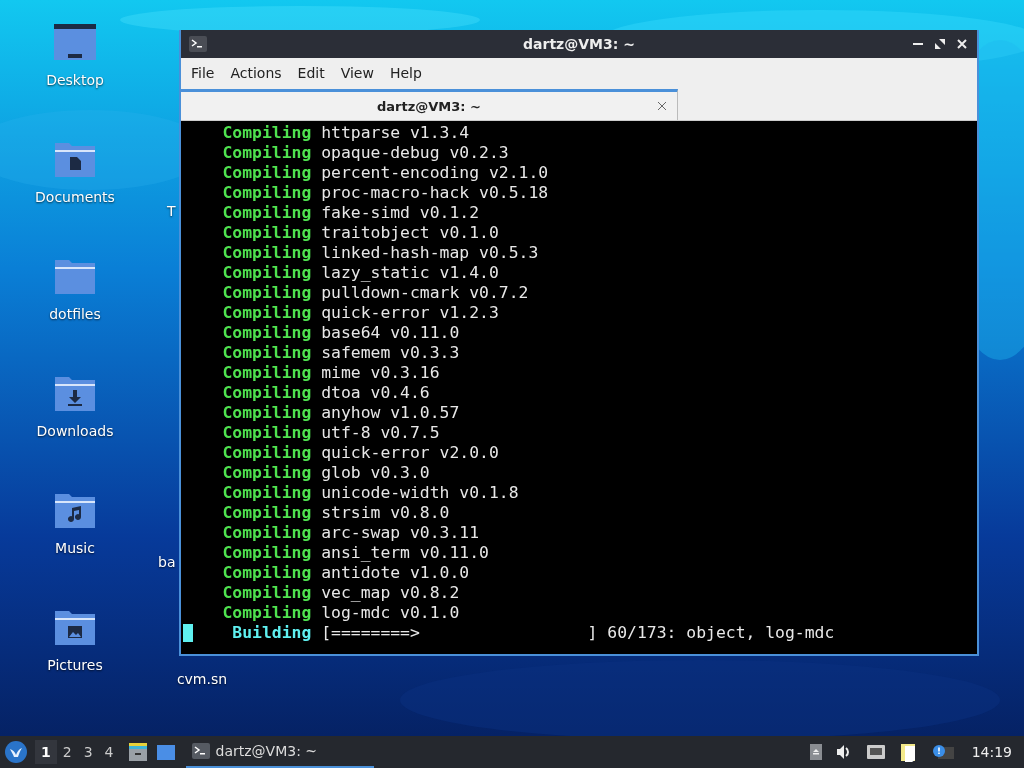  Describe the element at coordinates (137, 752) in the screenshot. I see `file-cabinet-icon` at that location.